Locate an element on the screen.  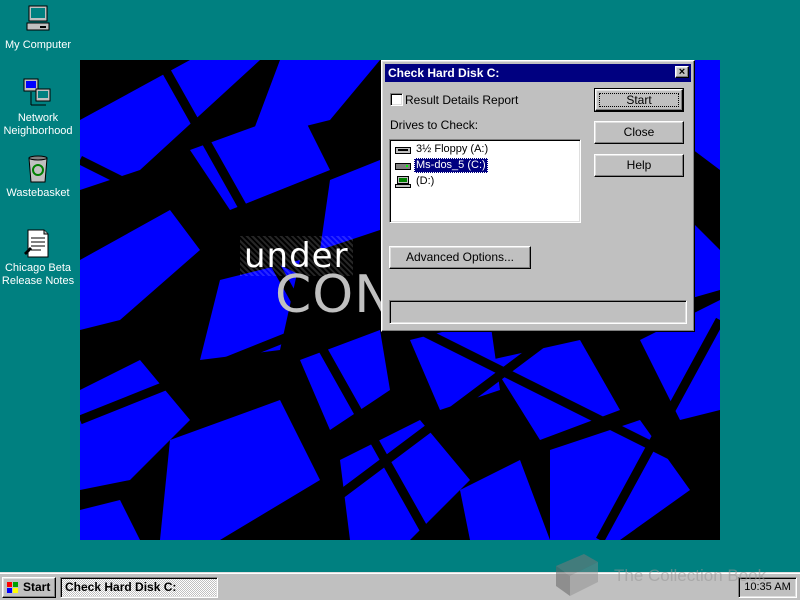
desktop-icon-label: Wastebasket is located at coordinates (38, 193).